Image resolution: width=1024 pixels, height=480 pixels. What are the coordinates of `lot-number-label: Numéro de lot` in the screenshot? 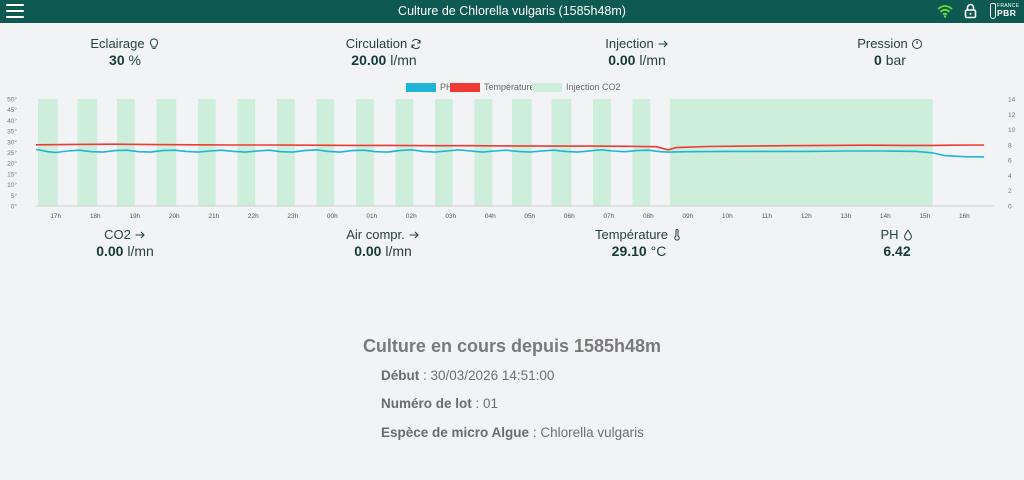 It's located at (426, 403).